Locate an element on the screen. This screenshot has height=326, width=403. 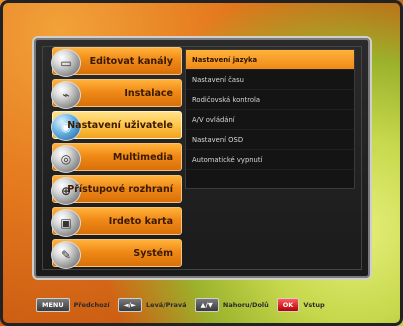
menu-item-label: Přístupové rozhraní is located at coordinates (120, 189).